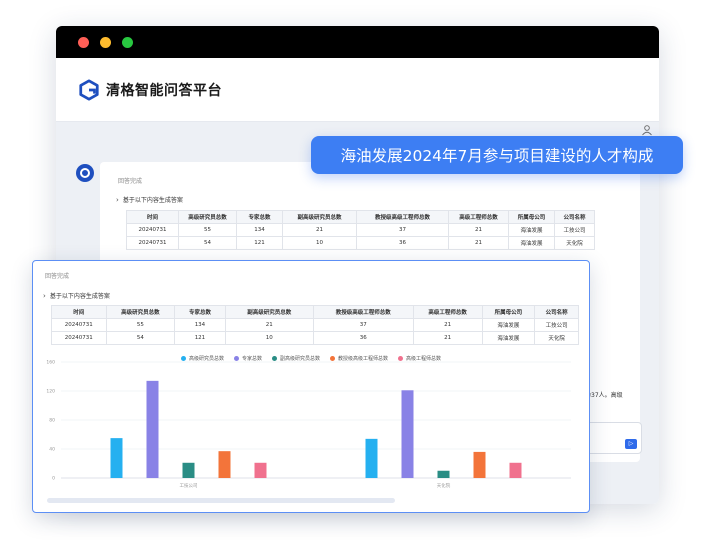 The height and width of the screenshot is (558, 715). I want to click on answer-text-fragment: 为37人。高级, so click(604, 395).